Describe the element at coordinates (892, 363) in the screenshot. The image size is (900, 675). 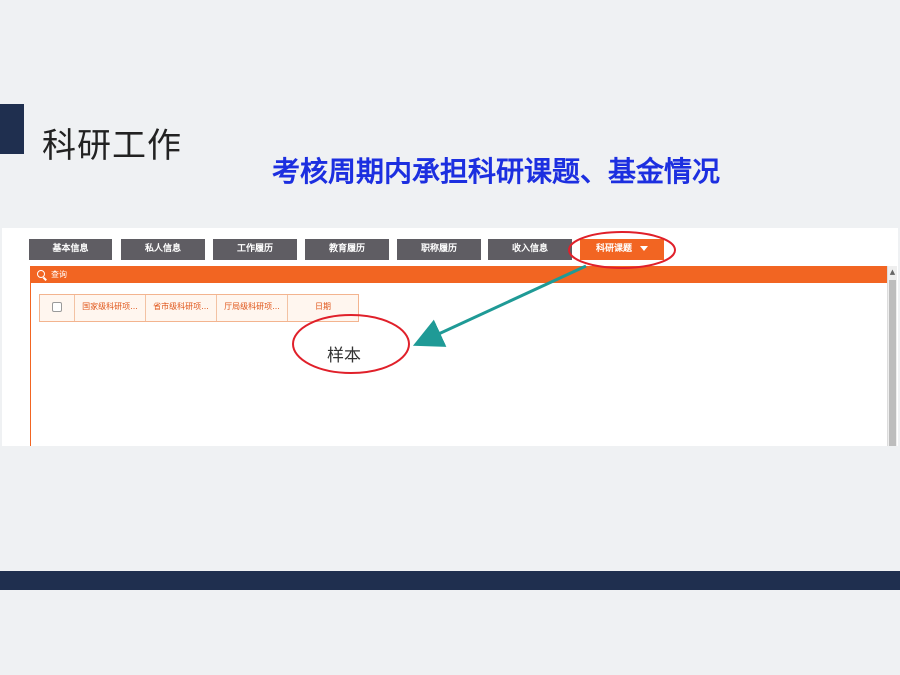
I see `scroll-thumb` at that location.